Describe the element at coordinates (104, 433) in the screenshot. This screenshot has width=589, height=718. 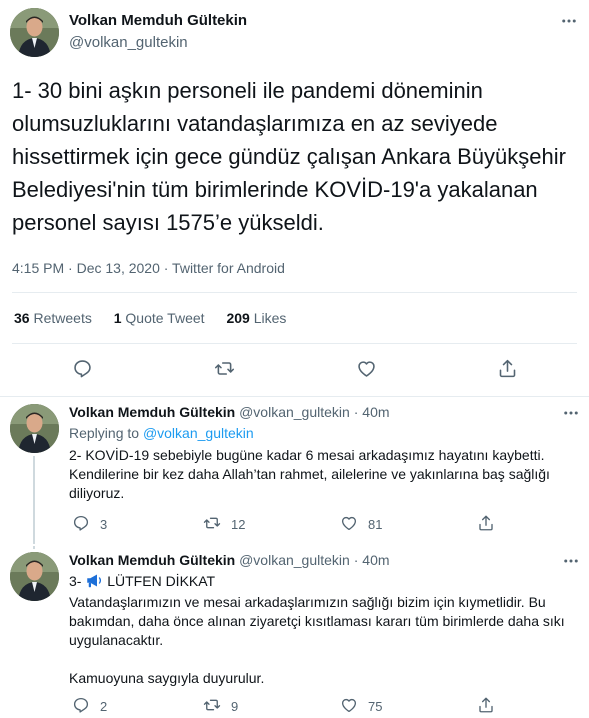
I see `replying-prefix: Replying to` at that location.